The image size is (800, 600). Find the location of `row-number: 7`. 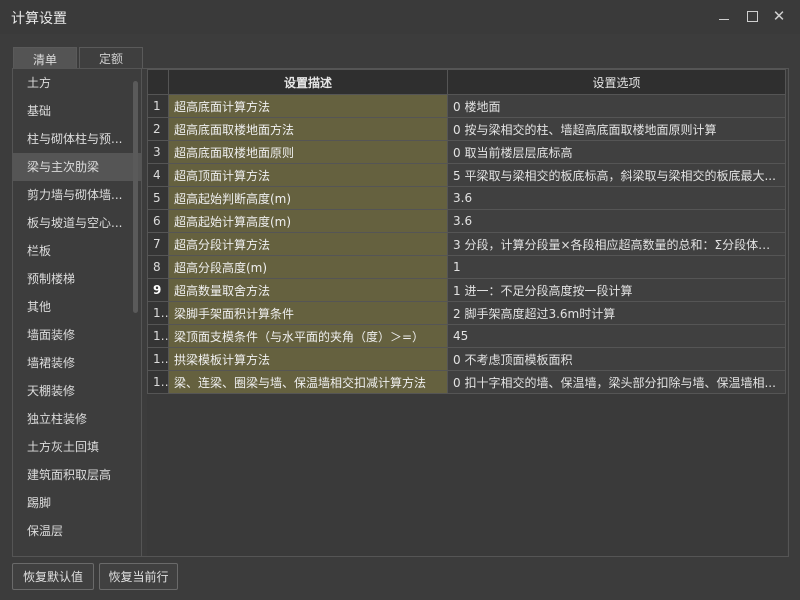

row-number: 7 is located at coordinates (158, 244).